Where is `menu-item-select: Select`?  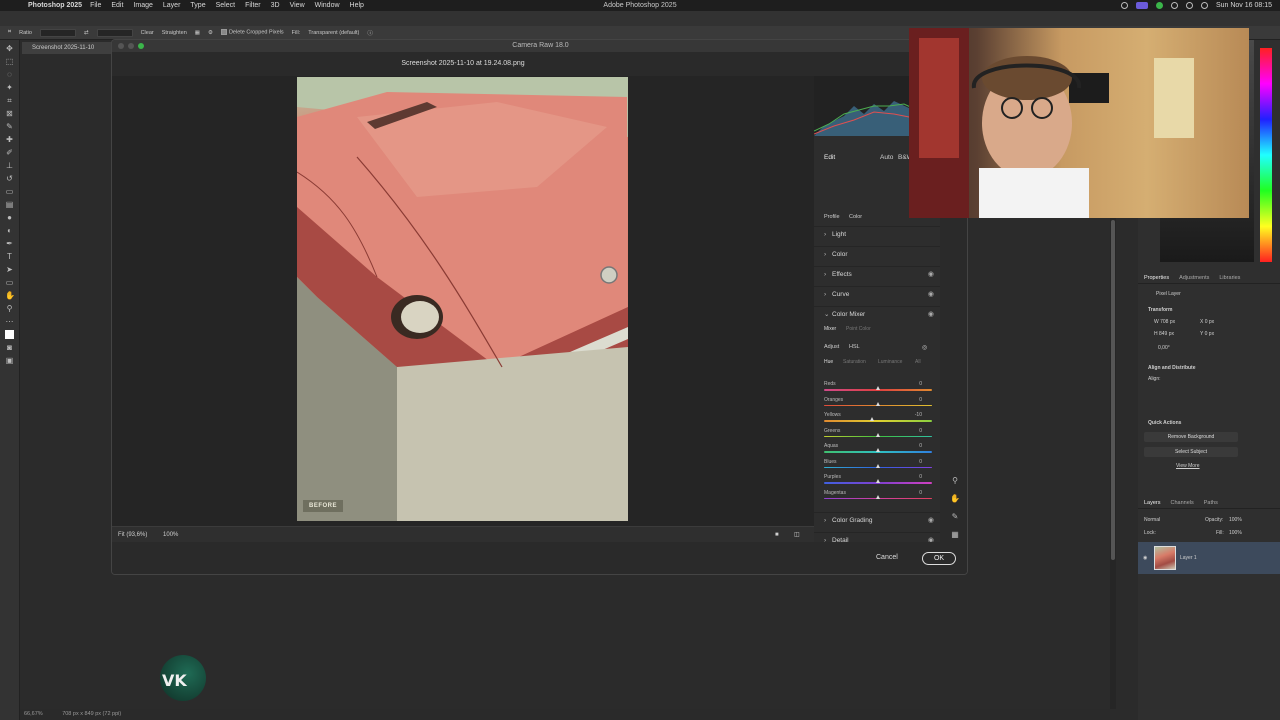
menu-item-select: Select is located at coordinates (225, 5).